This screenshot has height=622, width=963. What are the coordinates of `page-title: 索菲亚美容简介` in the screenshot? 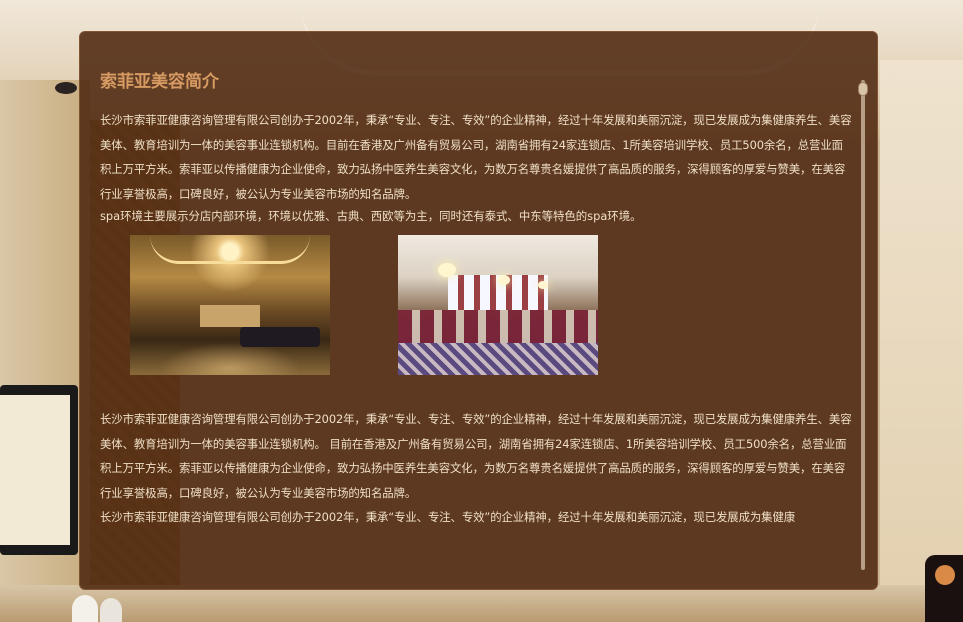 It's located at (159, 82).